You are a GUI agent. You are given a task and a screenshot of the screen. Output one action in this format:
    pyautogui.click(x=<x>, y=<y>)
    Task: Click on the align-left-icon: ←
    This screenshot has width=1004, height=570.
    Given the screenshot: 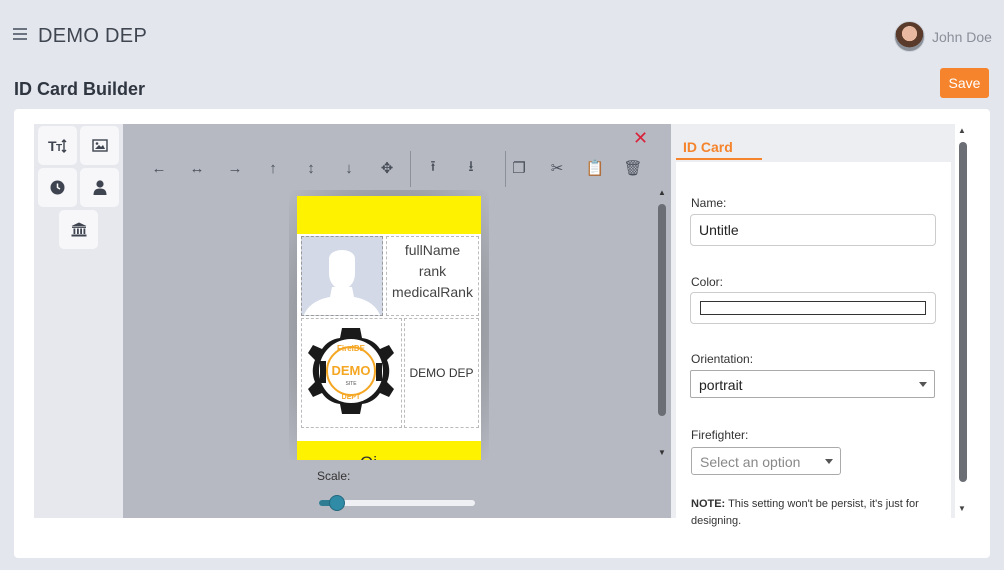 What is the action you would take?
    pyautogui.click(x=159, y=168)
    